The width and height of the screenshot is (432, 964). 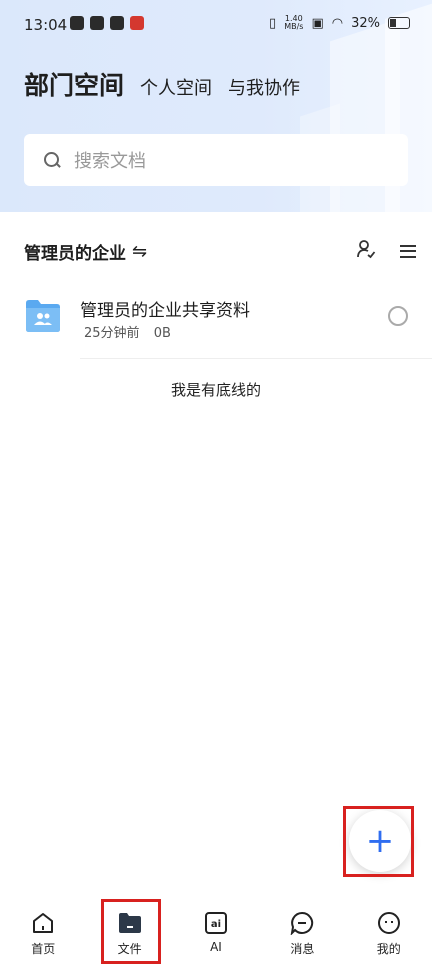 I want to click on net-speed: 1.40 MB/s, so click(x=293, y=23).